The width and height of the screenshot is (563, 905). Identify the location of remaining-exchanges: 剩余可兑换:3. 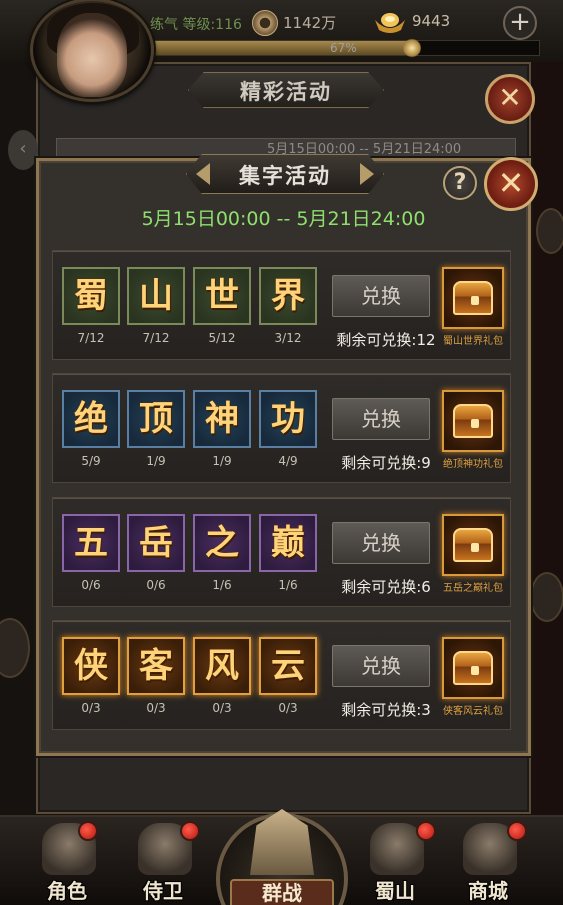
(386, 710).